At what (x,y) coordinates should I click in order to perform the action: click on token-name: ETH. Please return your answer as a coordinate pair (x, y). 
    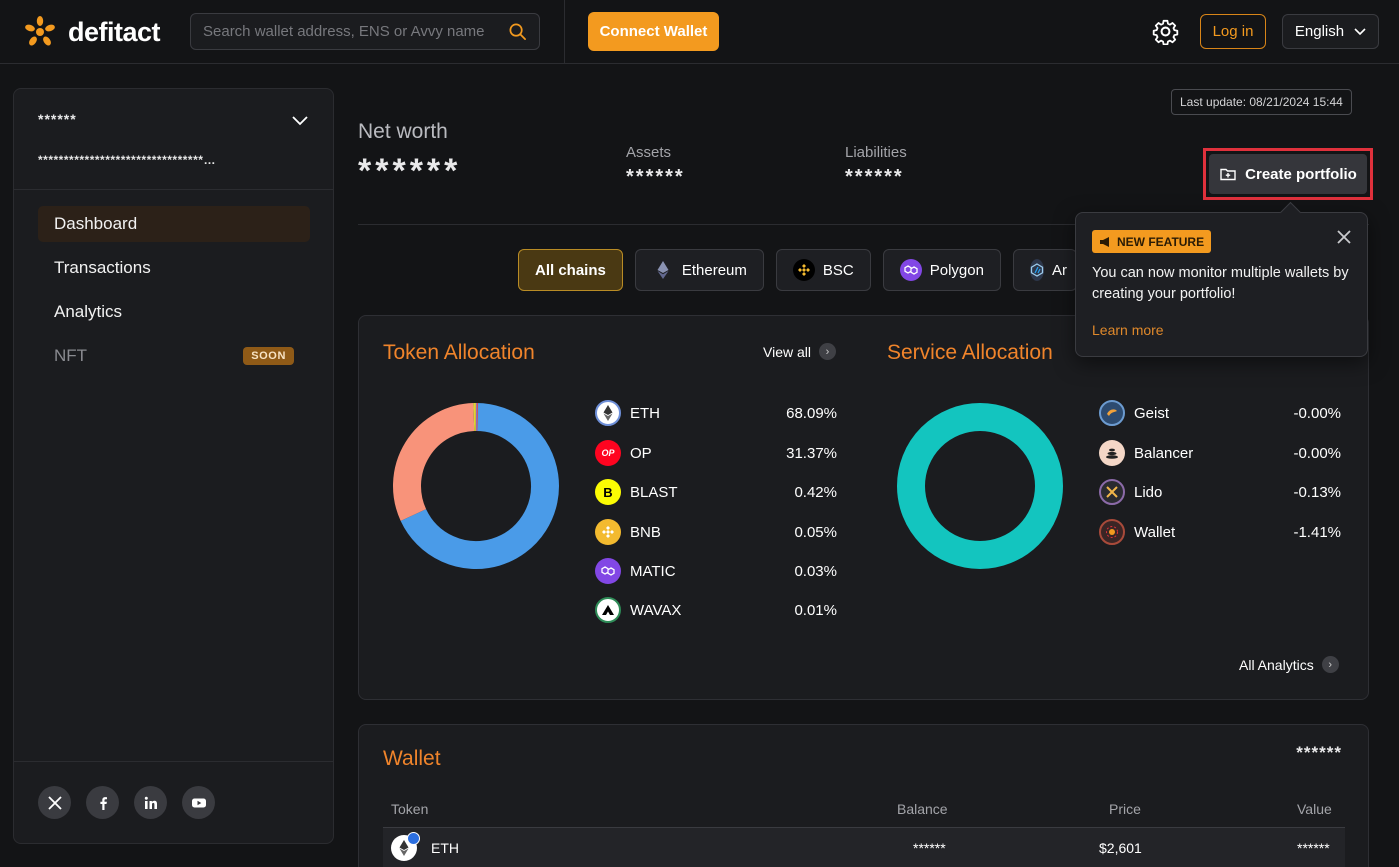
    Looking at the image, I should click on (645, 413).